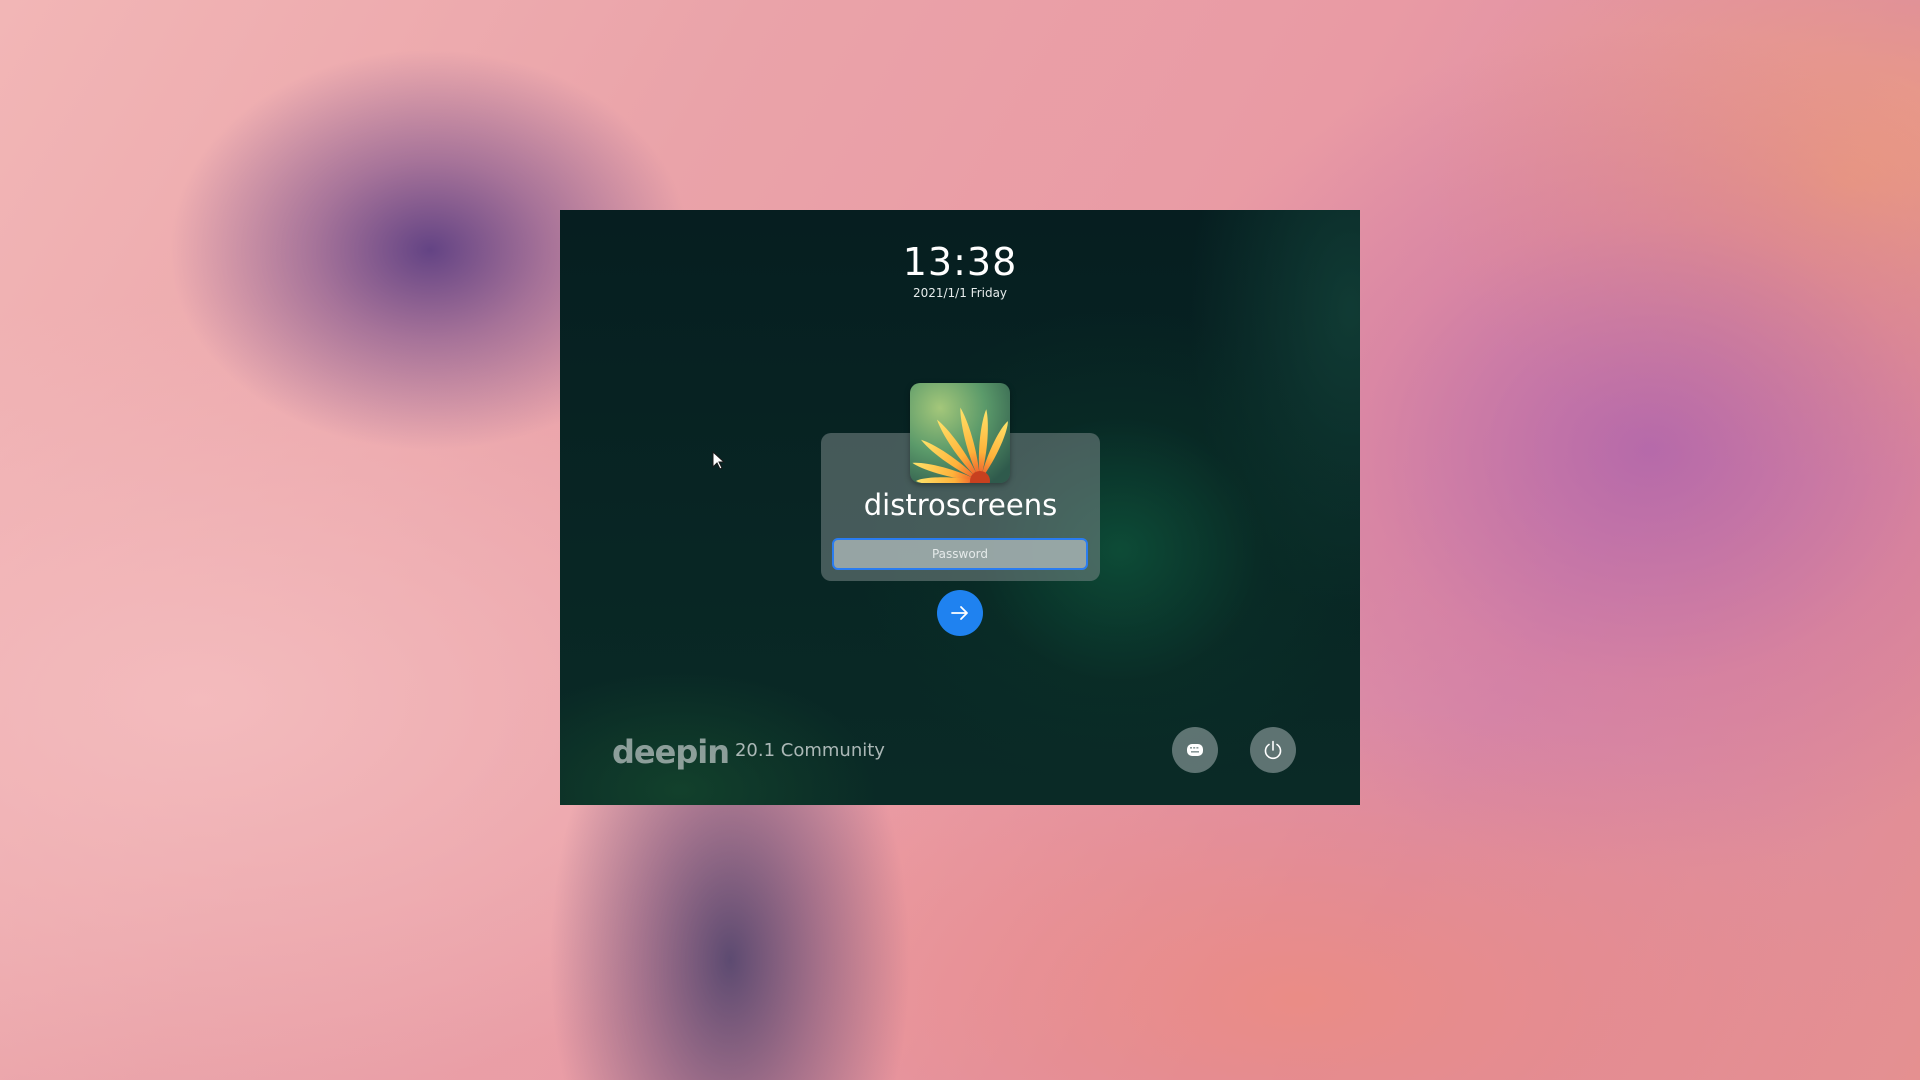  Describe the element at coordinates (960, 262) in the screenshot. I see `clock-time: 13:38` at that location.